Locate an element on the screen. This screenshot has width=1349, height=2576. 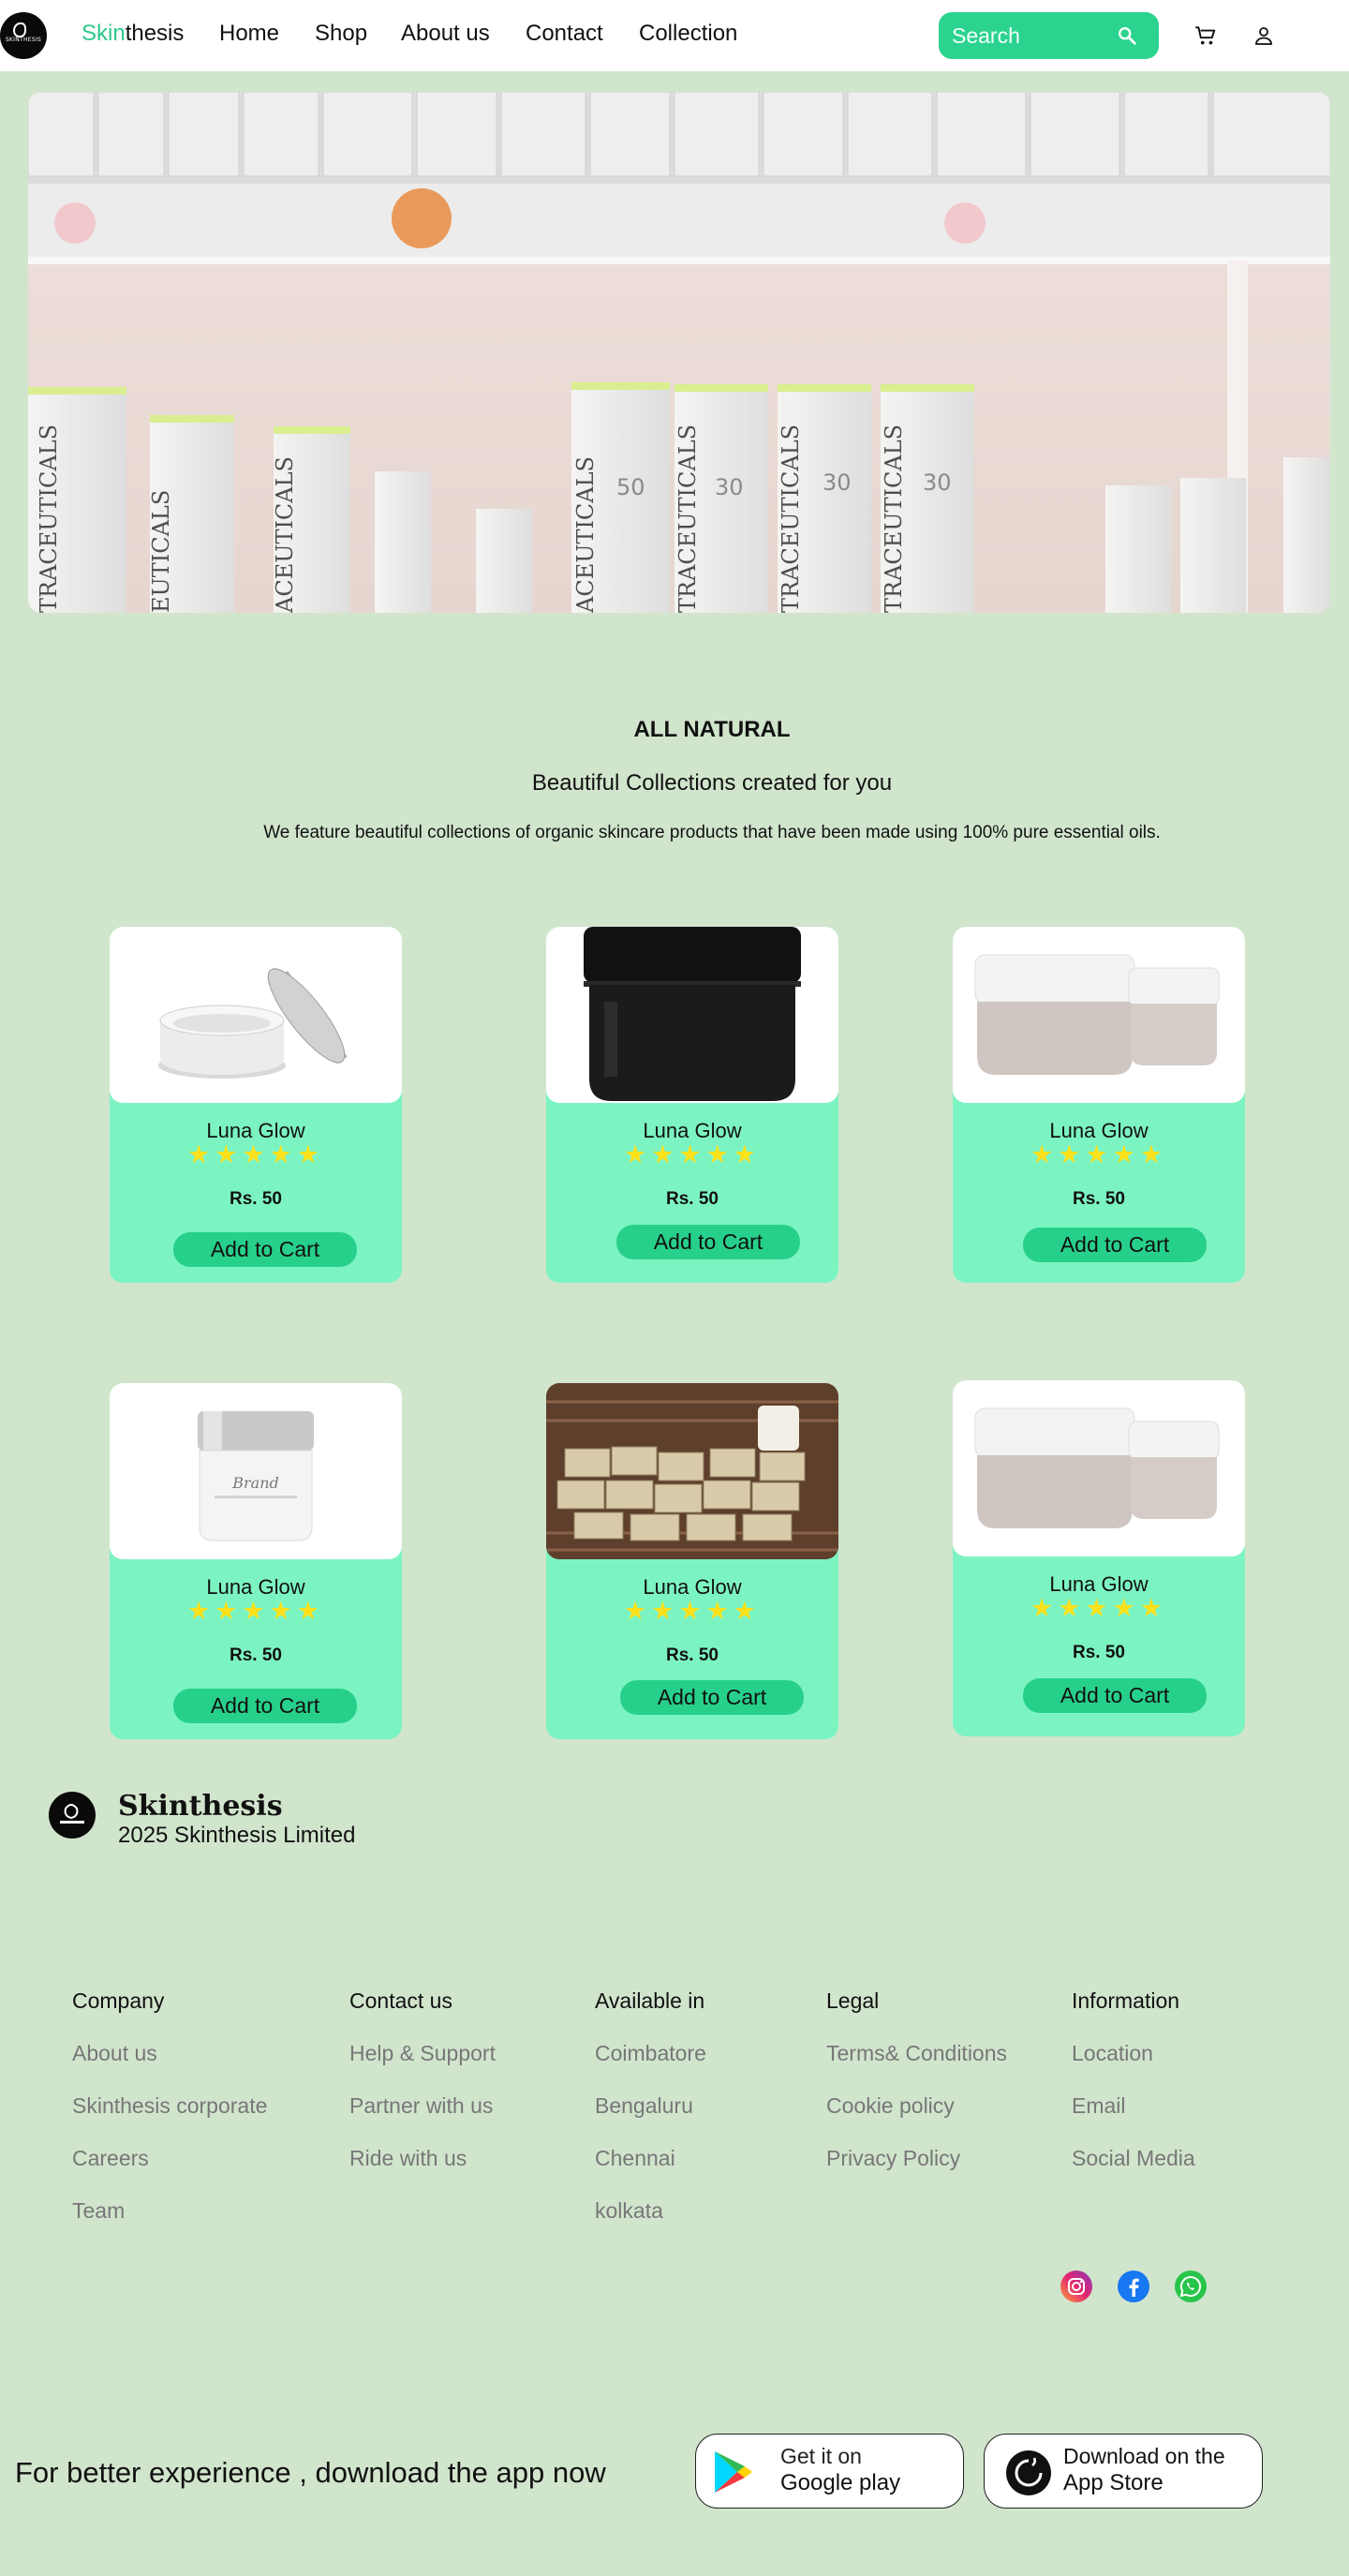
footer-link: Skinthesis corporate is located at coordinates (170, 2119).